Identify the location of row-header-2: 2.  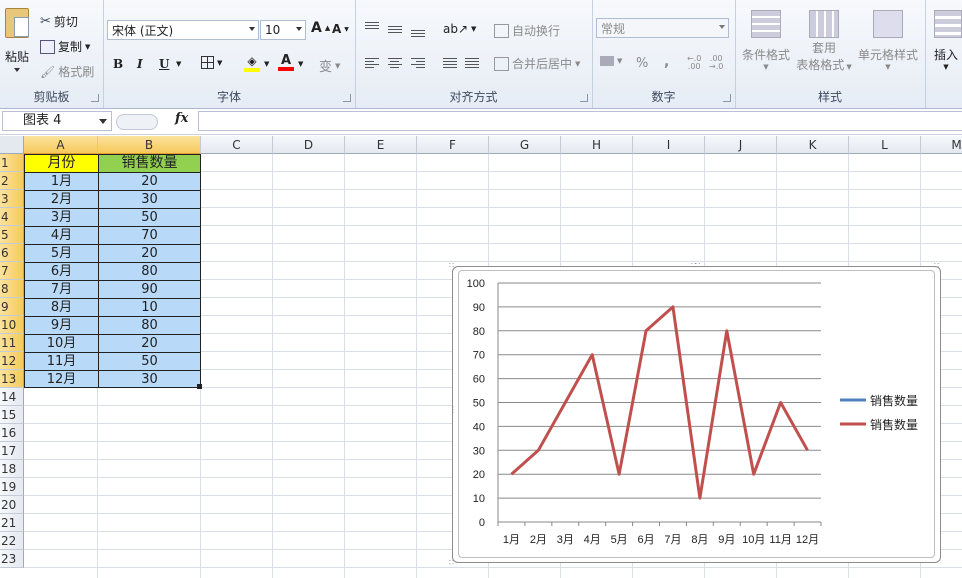
(12, 181).